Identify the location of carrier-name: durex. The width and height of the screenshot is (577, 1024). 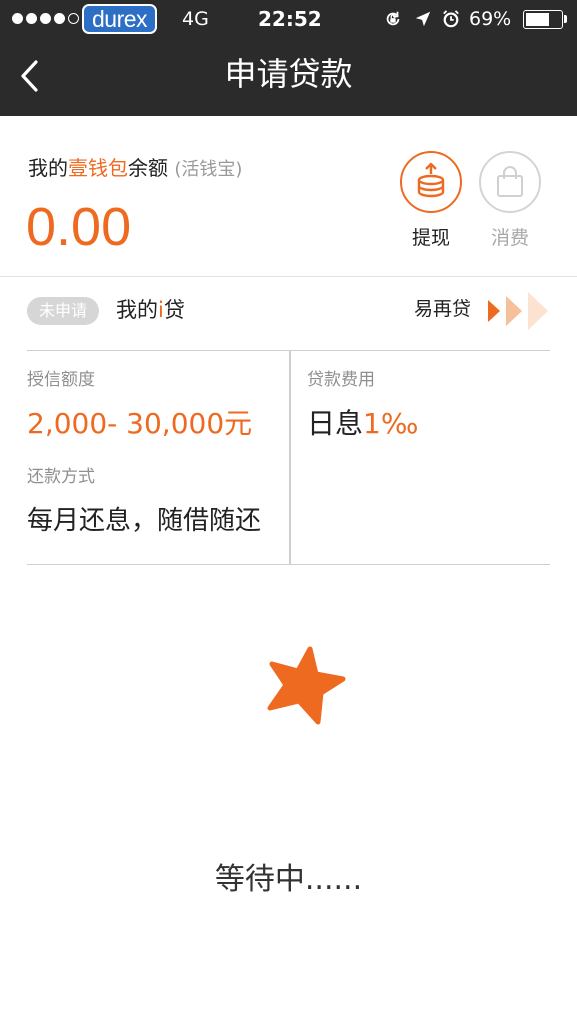
(120, 19).